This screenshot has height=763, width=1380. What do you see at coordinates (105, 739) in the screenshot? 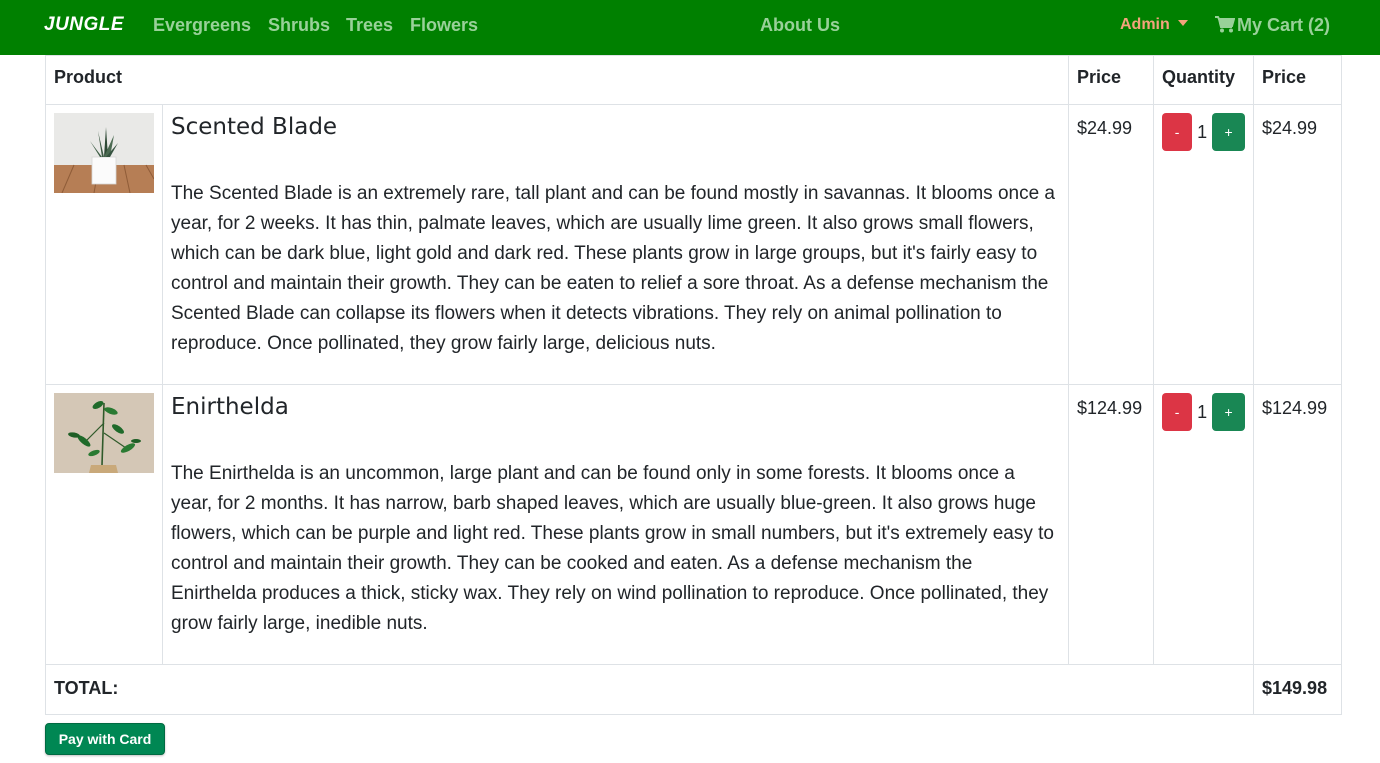
I see `pay-with-card-button: Pay with Card` at bounding box center [105, 739].